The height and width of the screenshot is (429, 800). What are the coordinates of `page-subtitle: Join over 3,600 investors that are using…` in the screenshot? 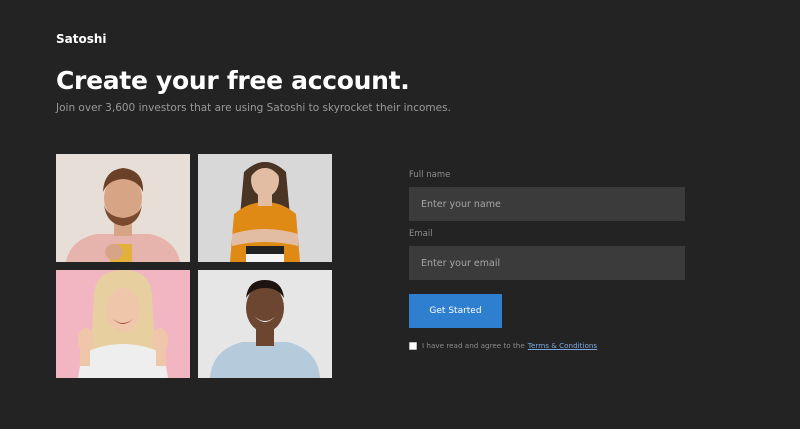 It's located at (253, 108).